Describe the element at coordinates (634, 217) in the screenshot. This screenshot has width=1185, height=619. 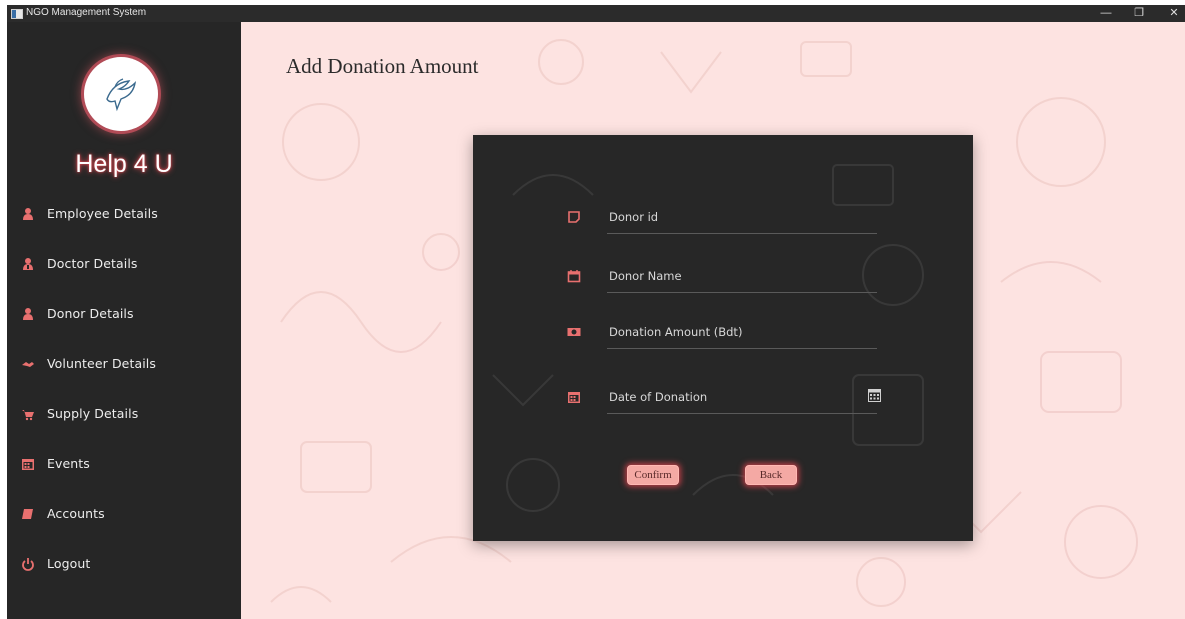
I see `donor-id-placeholder: Donor id` at that location.